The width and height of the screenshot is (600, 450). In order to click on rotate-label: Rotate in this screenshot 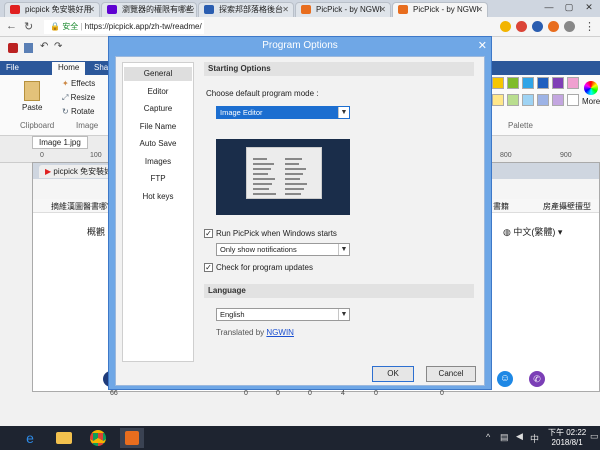, I will do `click(82, 111)`.